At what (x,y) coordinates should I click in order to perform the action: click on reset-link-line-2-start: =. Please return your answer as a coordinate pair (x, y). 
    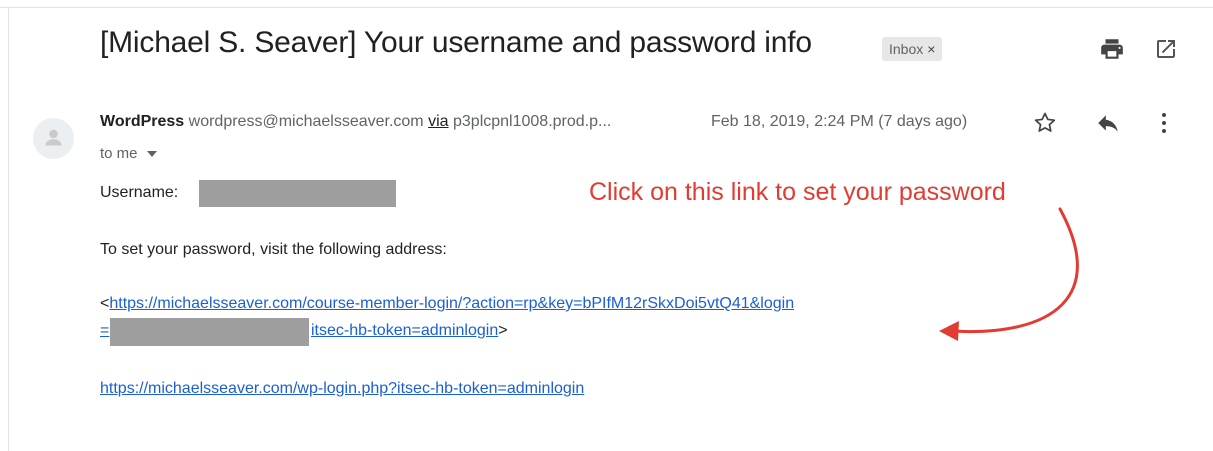
    Looking at the image, I should click on (104, 331).